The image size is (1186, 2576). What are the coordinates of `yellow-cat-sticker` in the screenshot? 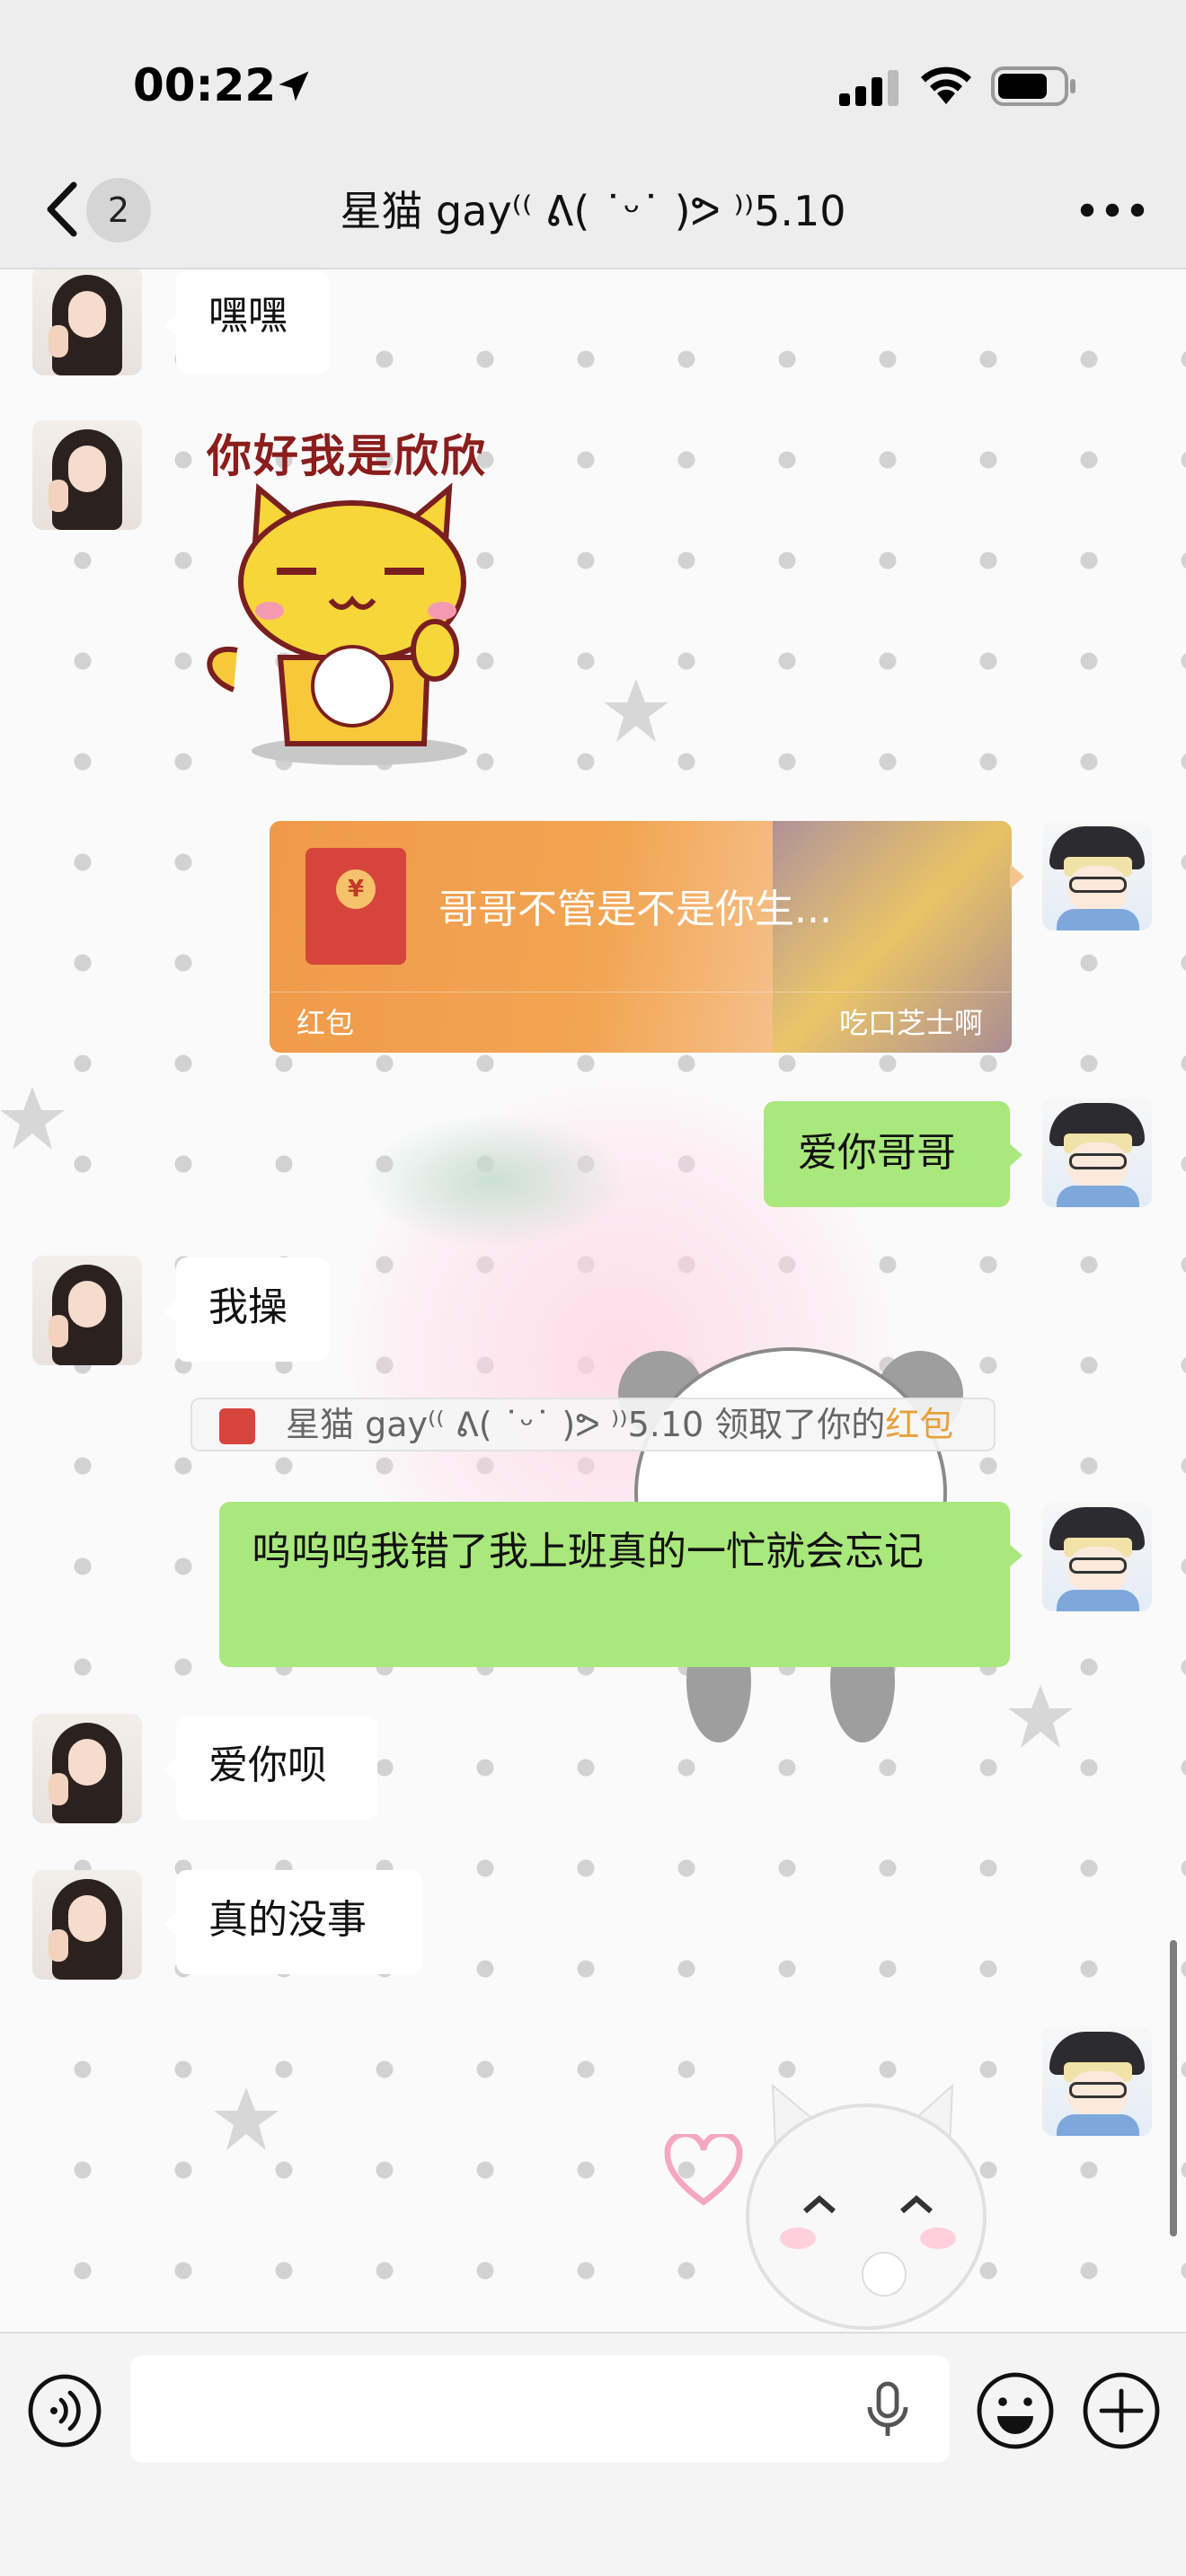 It's located at (350, 626).